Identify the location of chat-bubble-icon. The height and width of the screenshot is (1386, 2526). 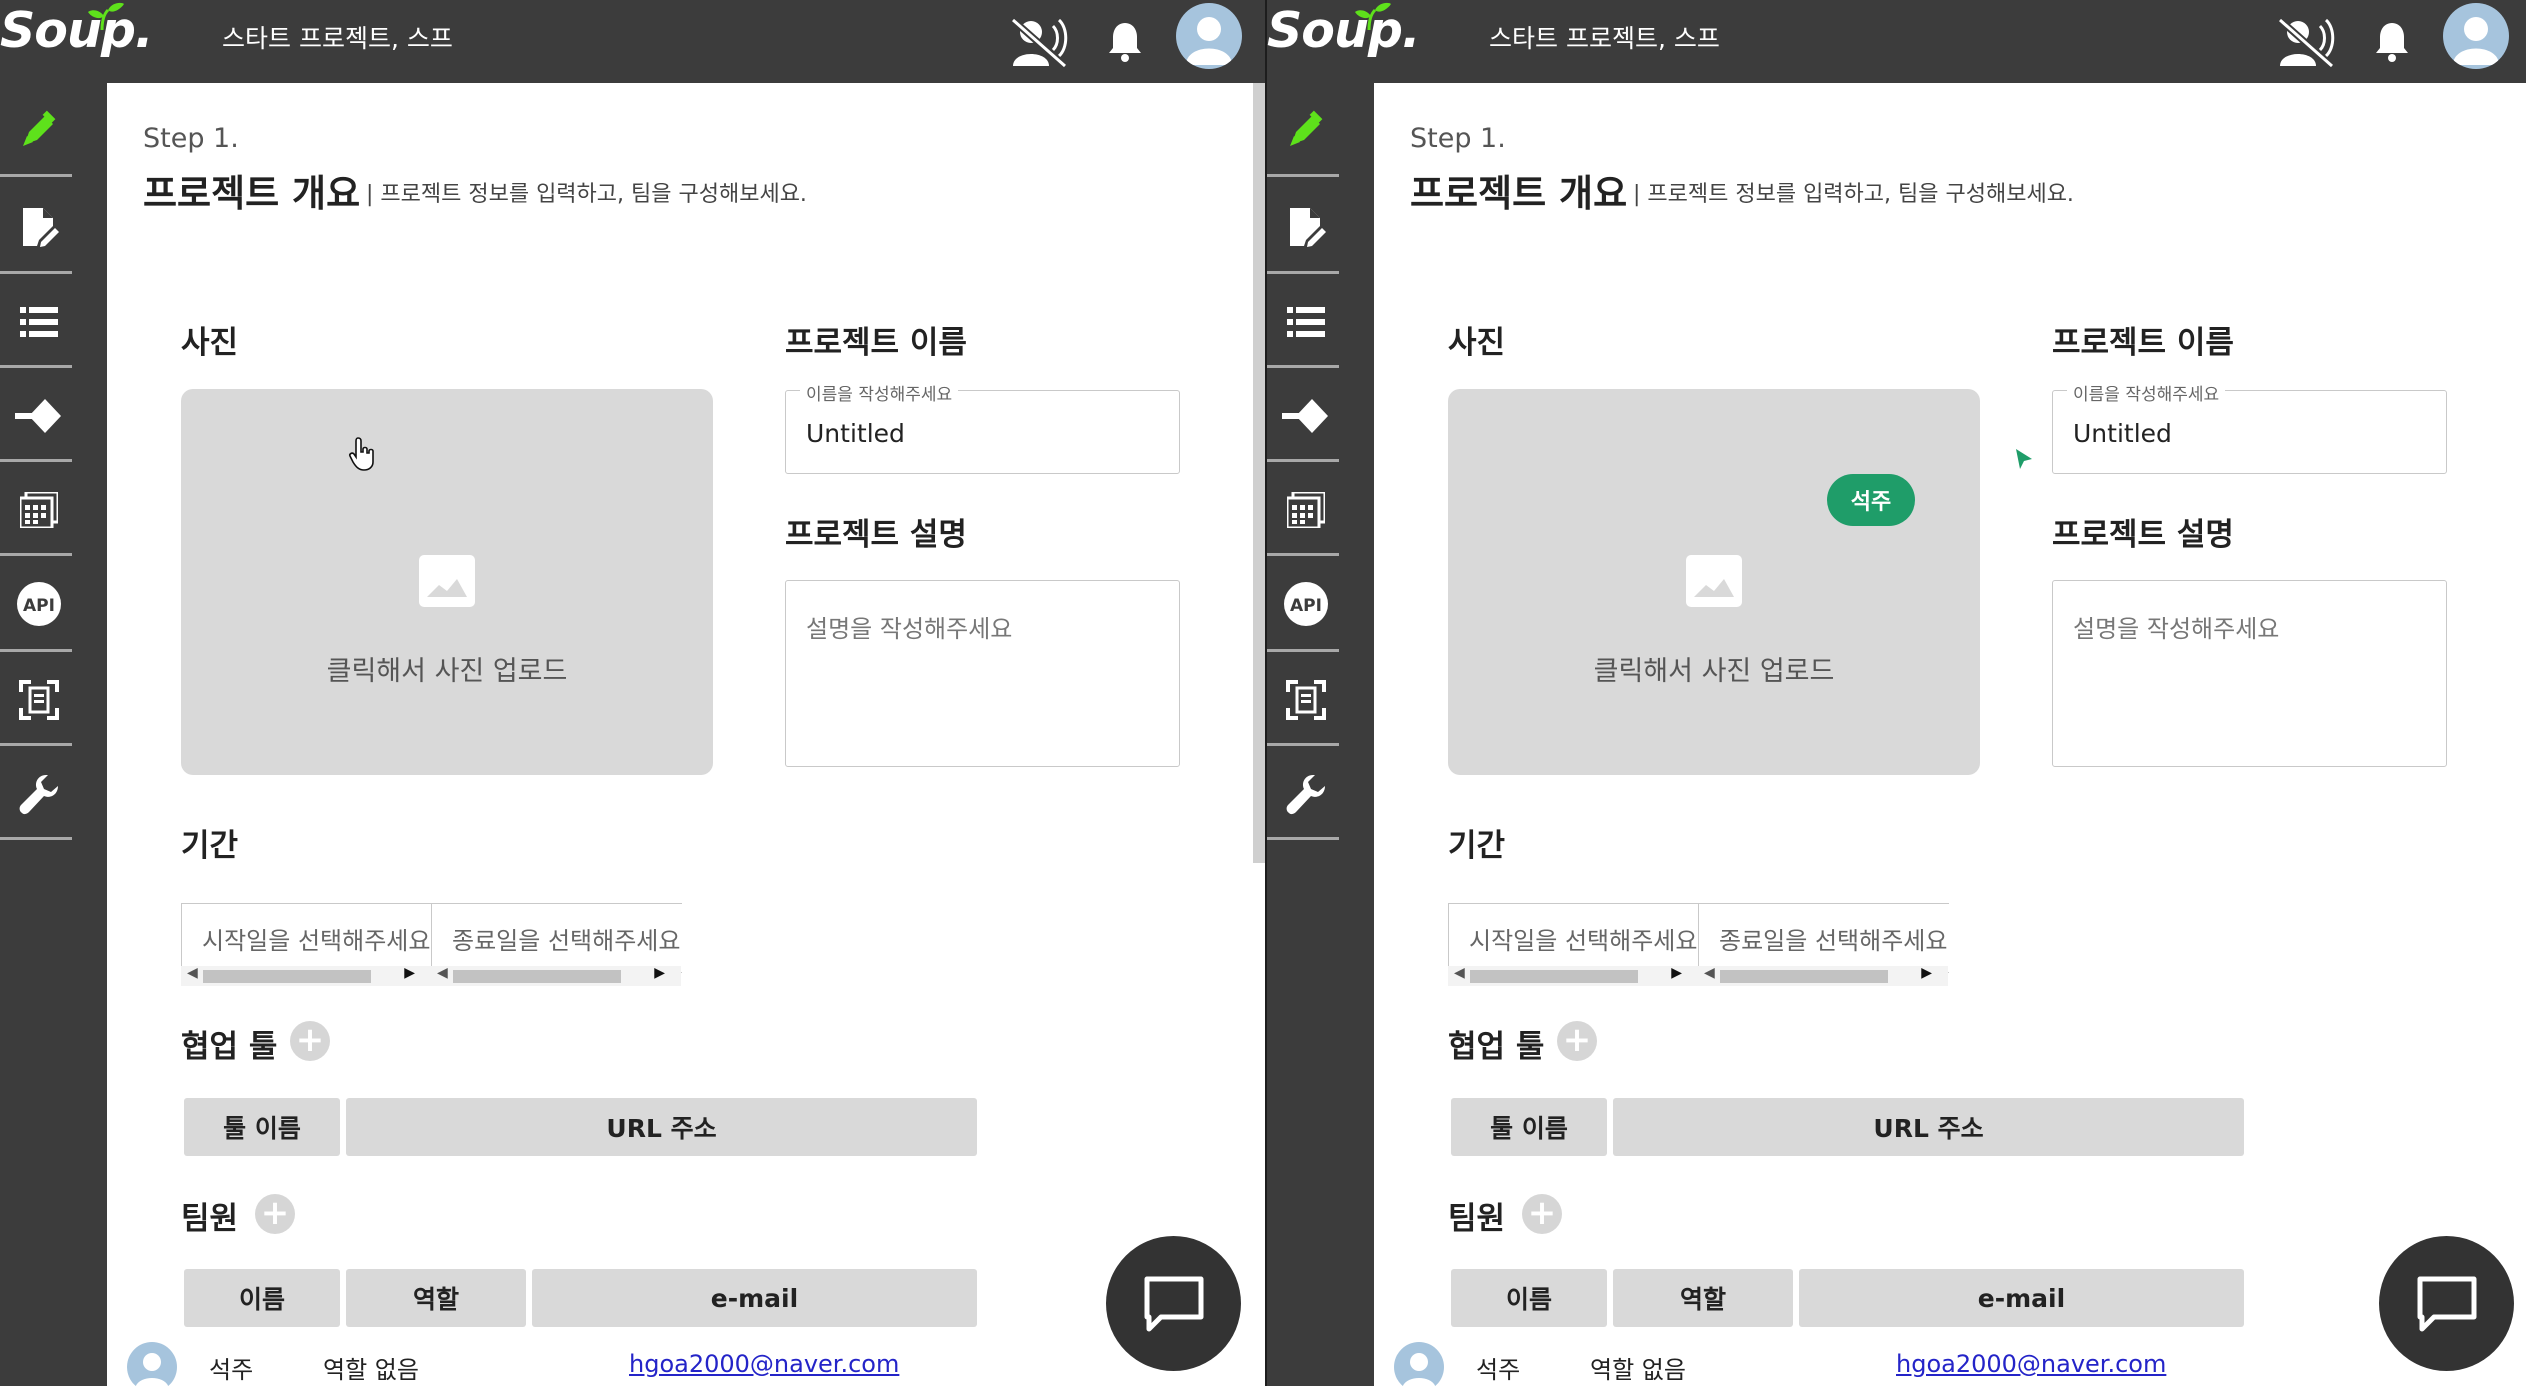
(2446, 1303).